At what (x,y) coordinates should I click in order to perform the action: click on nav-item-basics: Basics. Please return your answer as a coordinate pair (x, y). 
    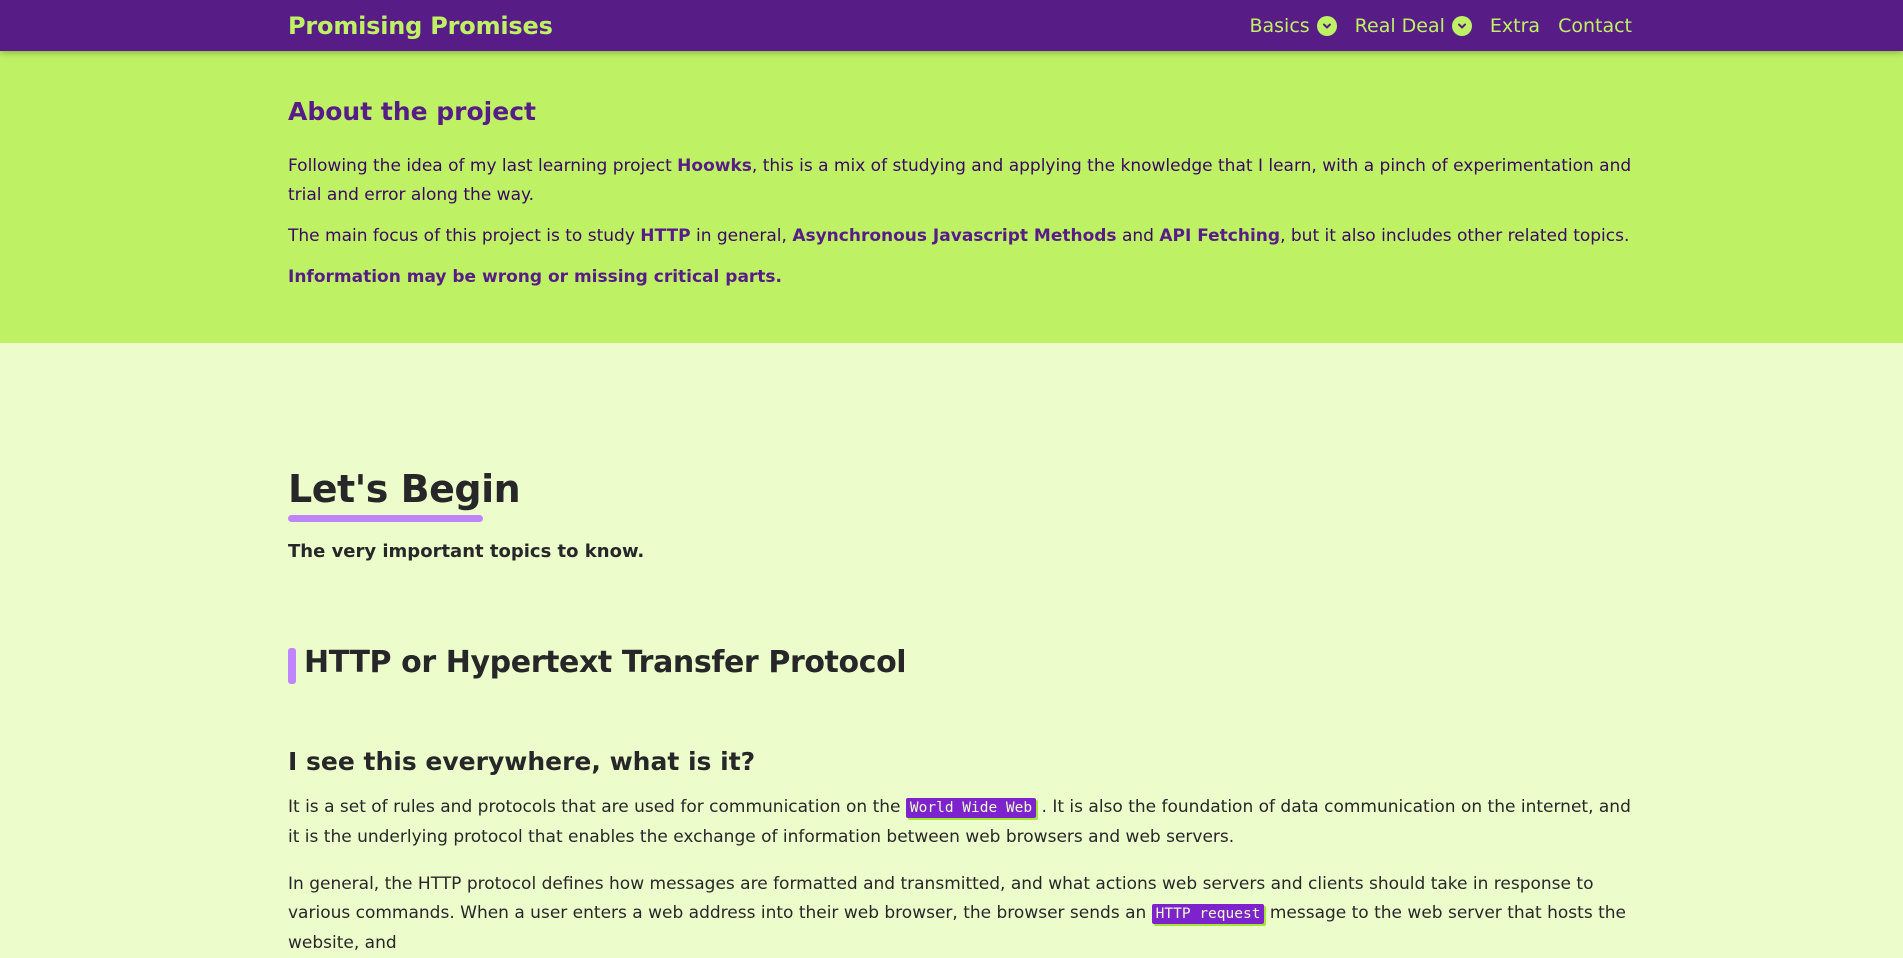
    Looking at the image, I should click on (1293, 25).